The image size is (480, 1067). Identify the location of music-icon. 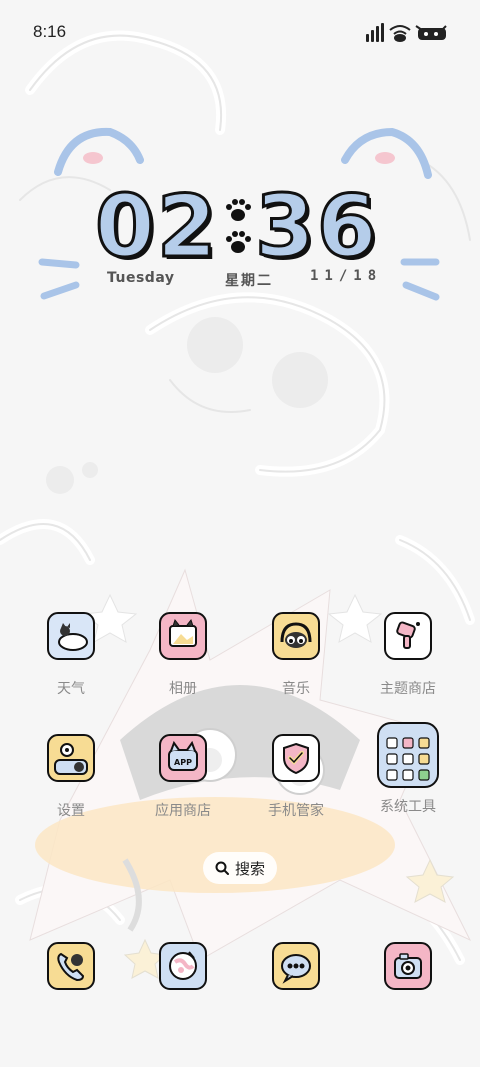
(296, 636).